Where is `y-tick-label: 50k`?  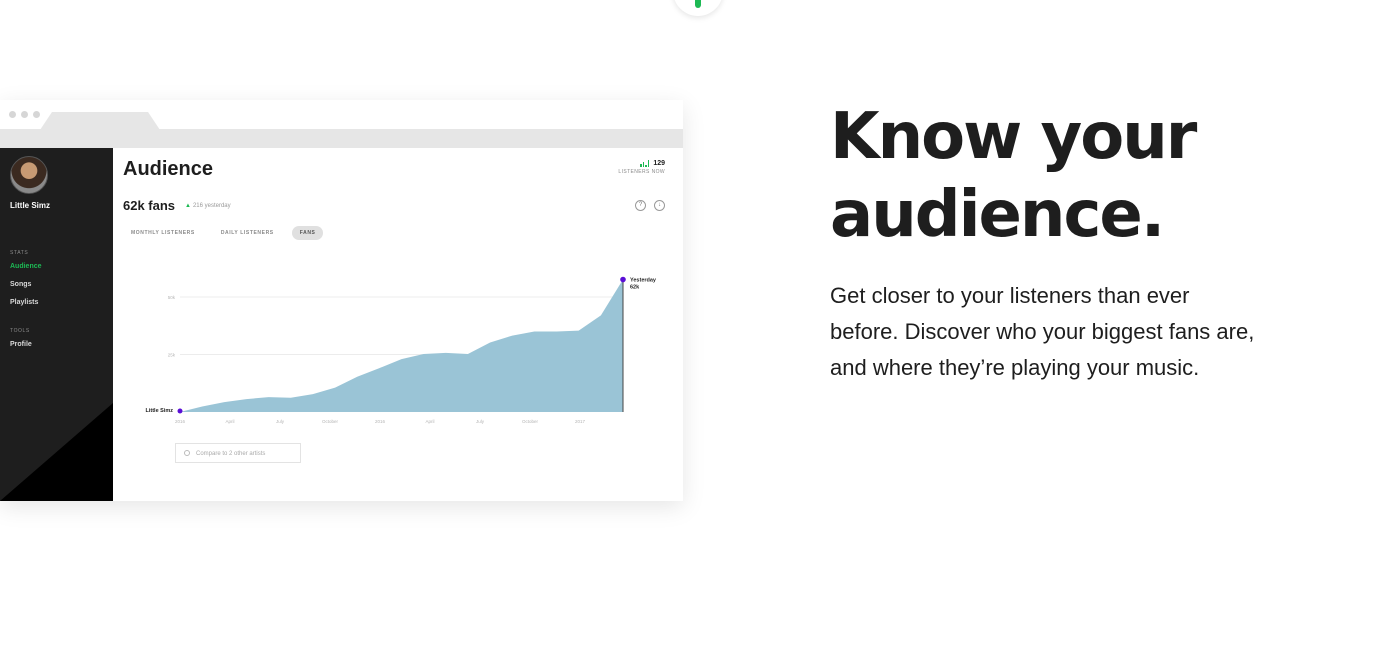
y-tick-label: 50k is located at coordinates (172, 297).